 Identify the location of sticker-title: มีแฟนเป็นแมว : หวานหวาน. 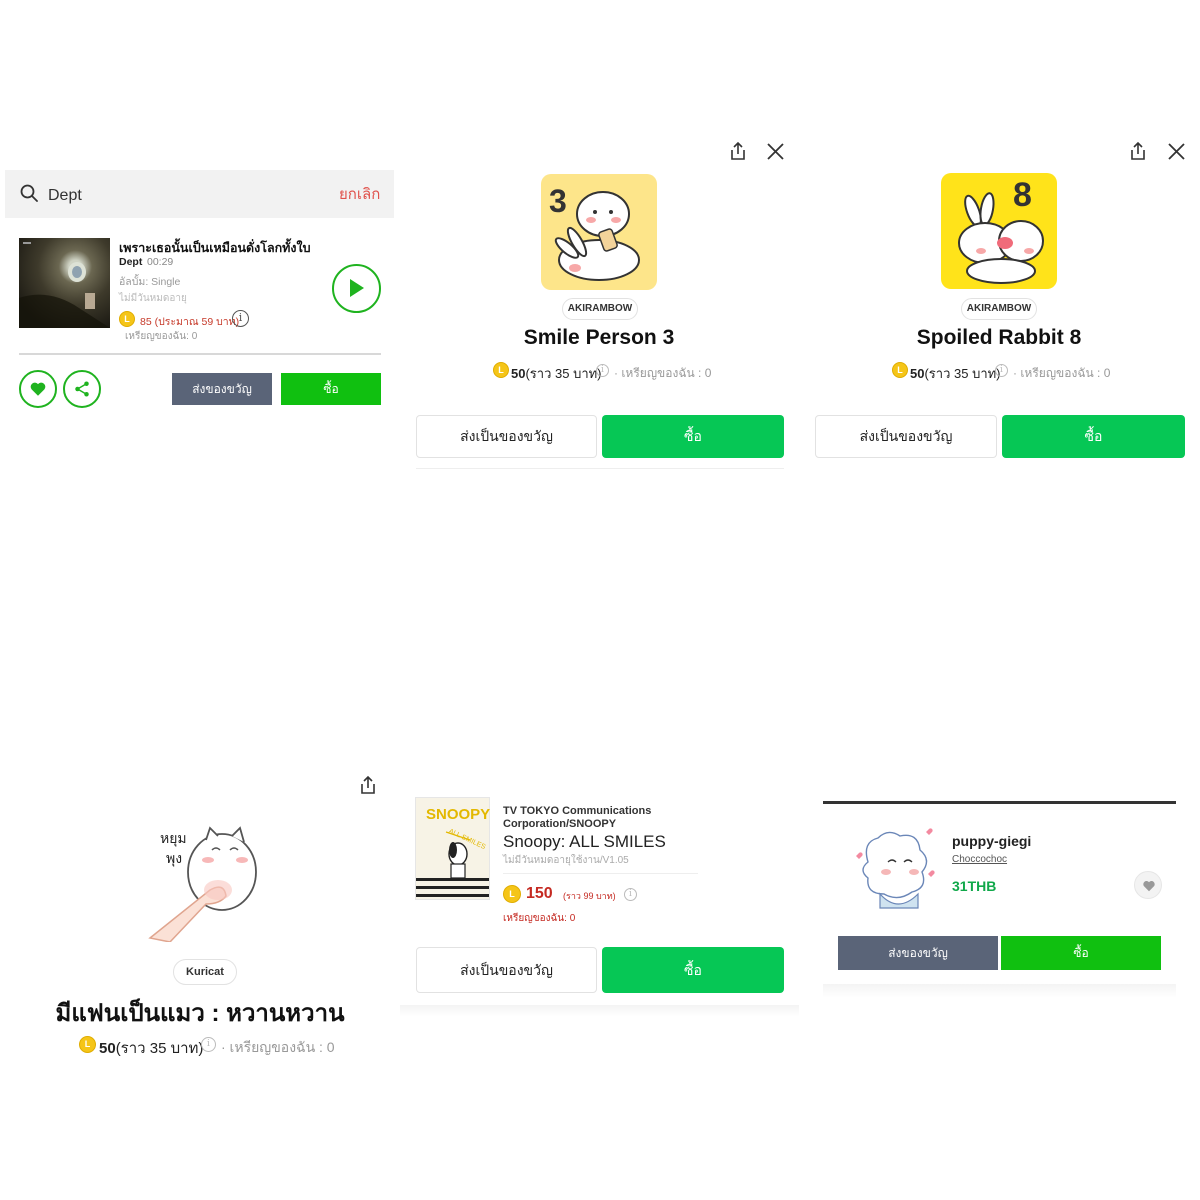
(200, 1013).